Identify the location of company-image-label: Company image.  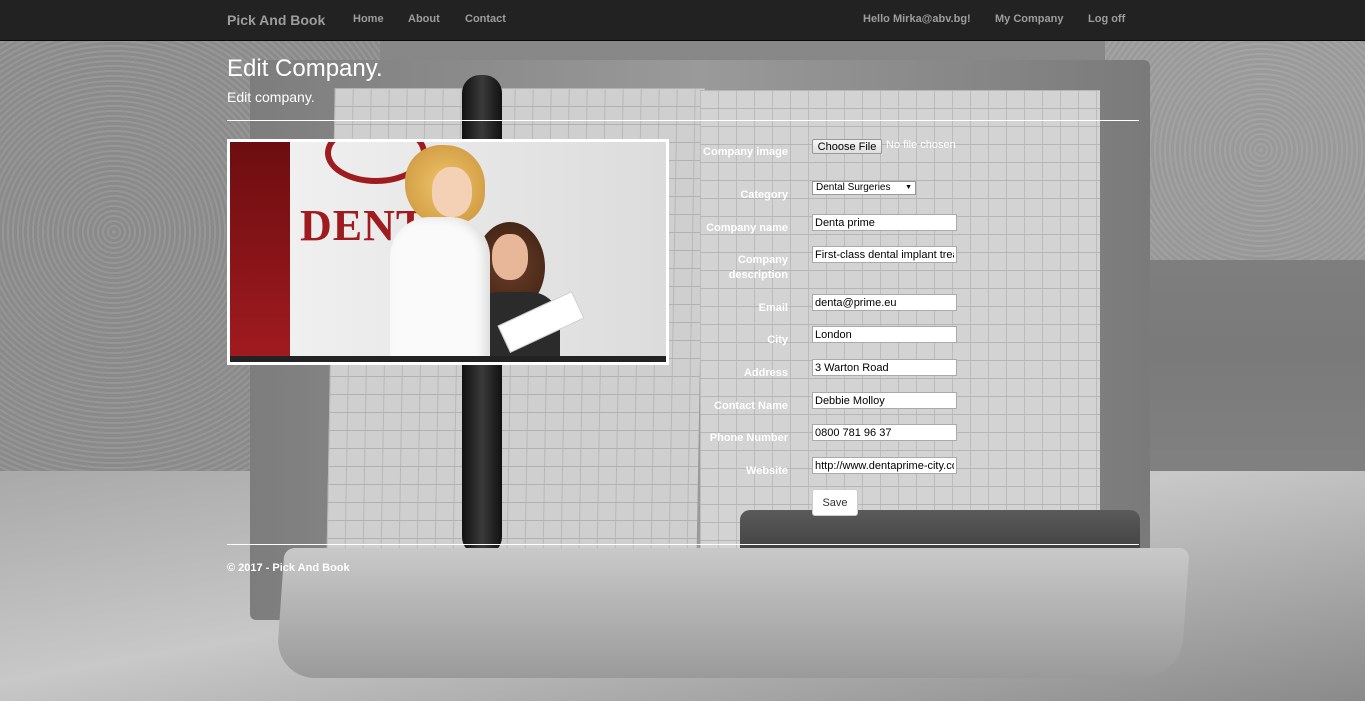
(745, 152).